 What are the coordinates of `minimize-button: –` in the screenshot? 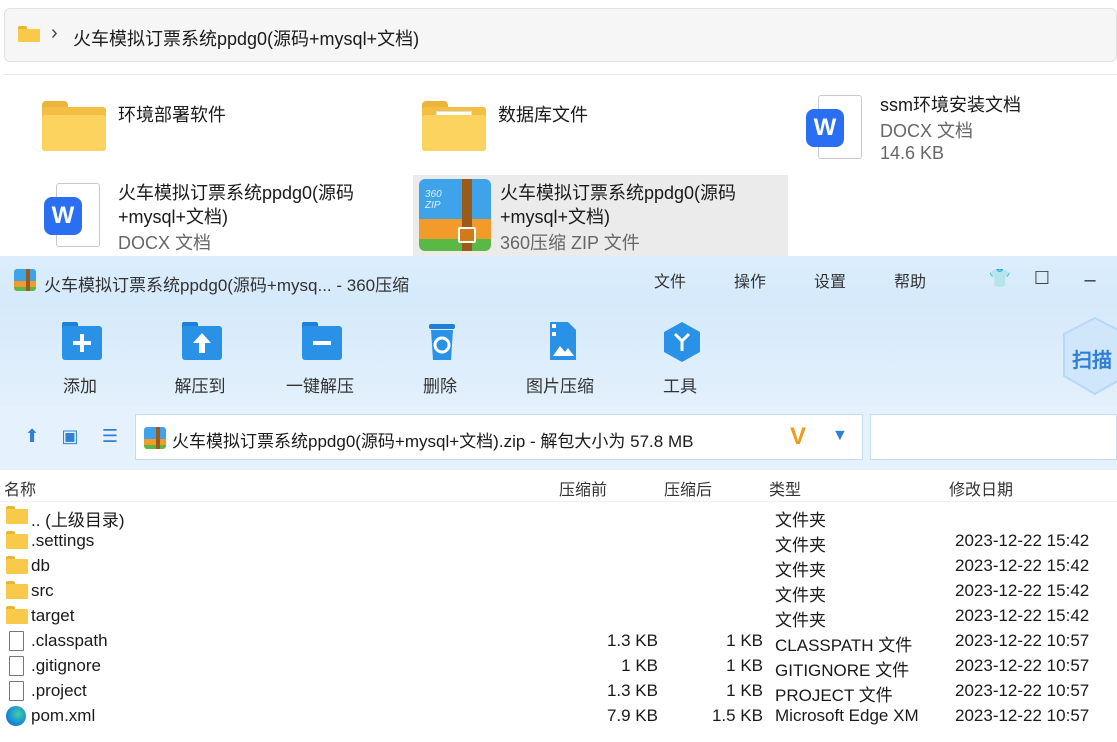 It's located at (1090, 280).